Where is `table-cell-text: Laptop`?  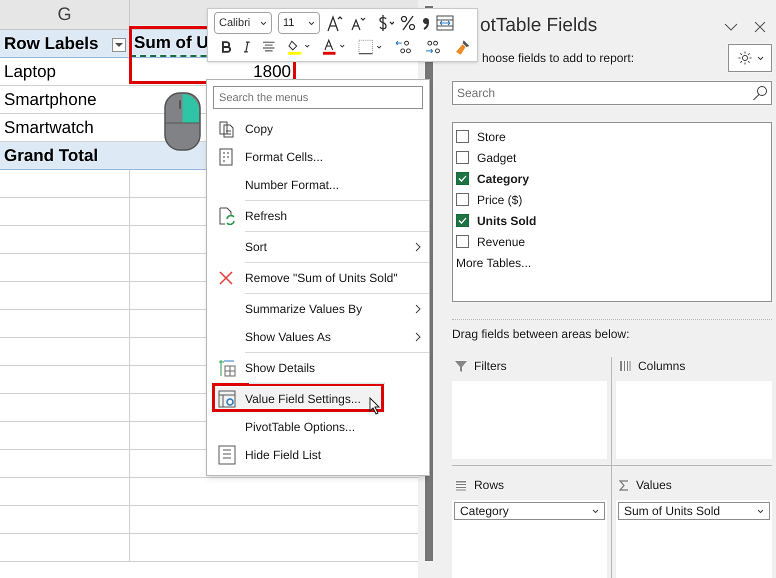 table-cell-text: Laptop is located at coordinates (30, 71).